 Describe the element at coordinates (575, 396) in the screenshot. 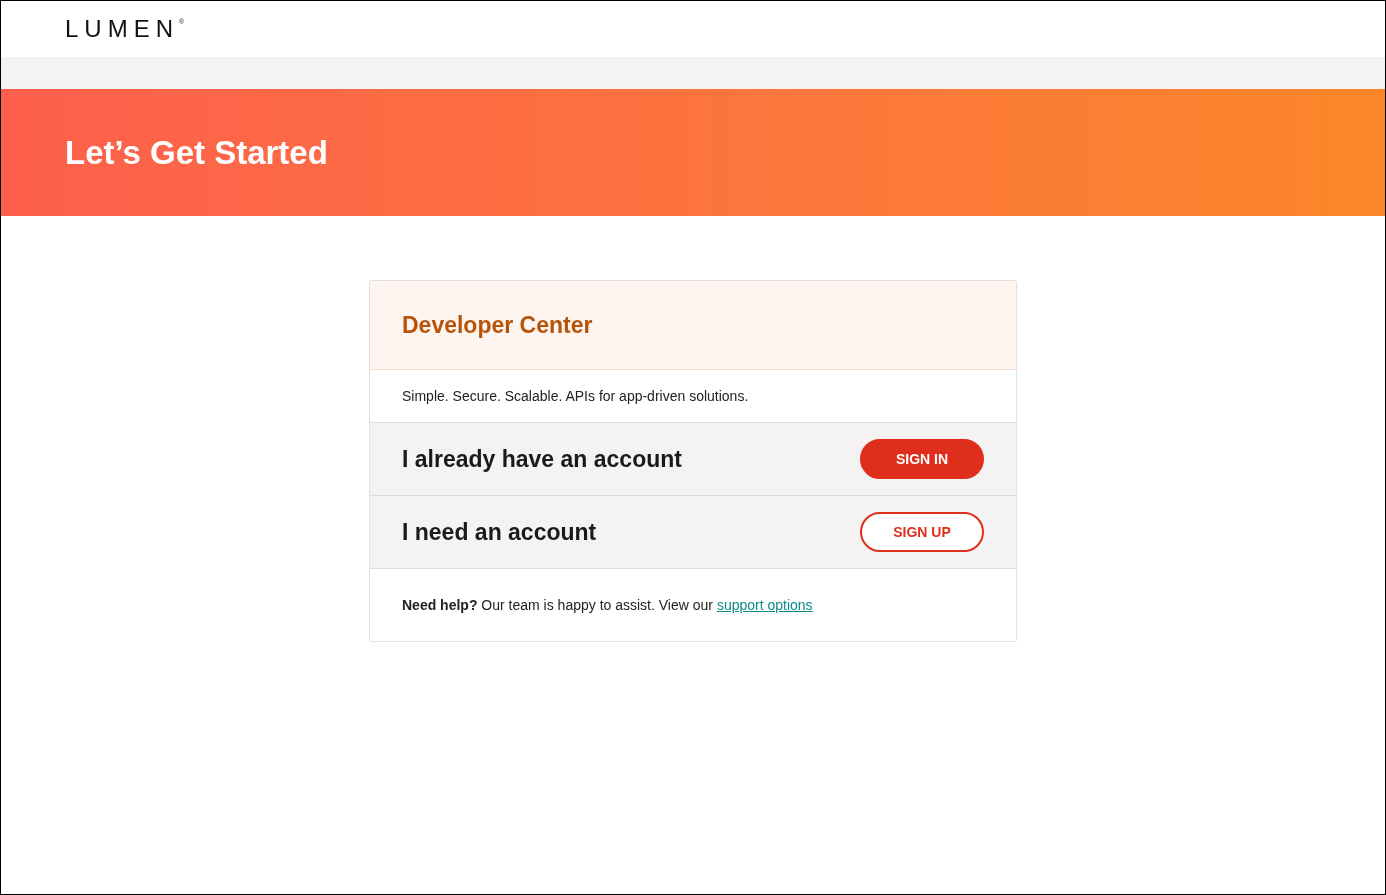

I see `tagline: Simple. Secure. Scalable. APIs for app-driven solutions.` at that location.